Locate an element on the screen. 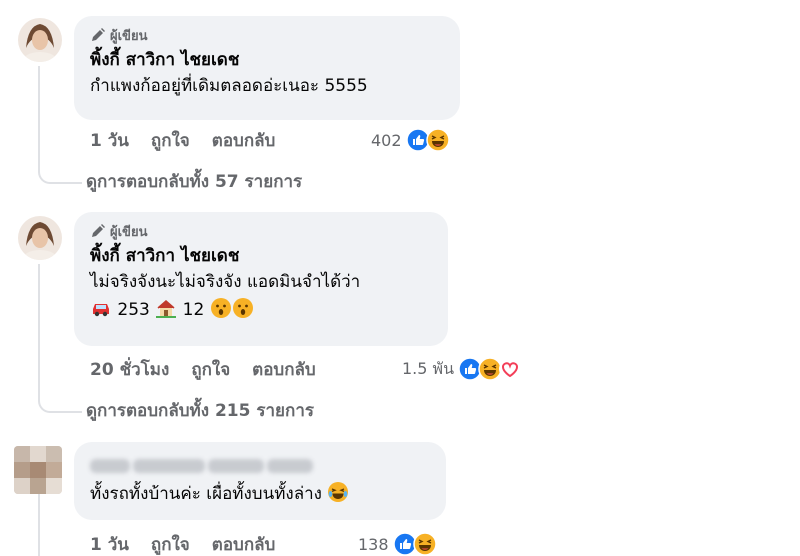  reaction-summary: 138 is located at coordinates (397, 543).